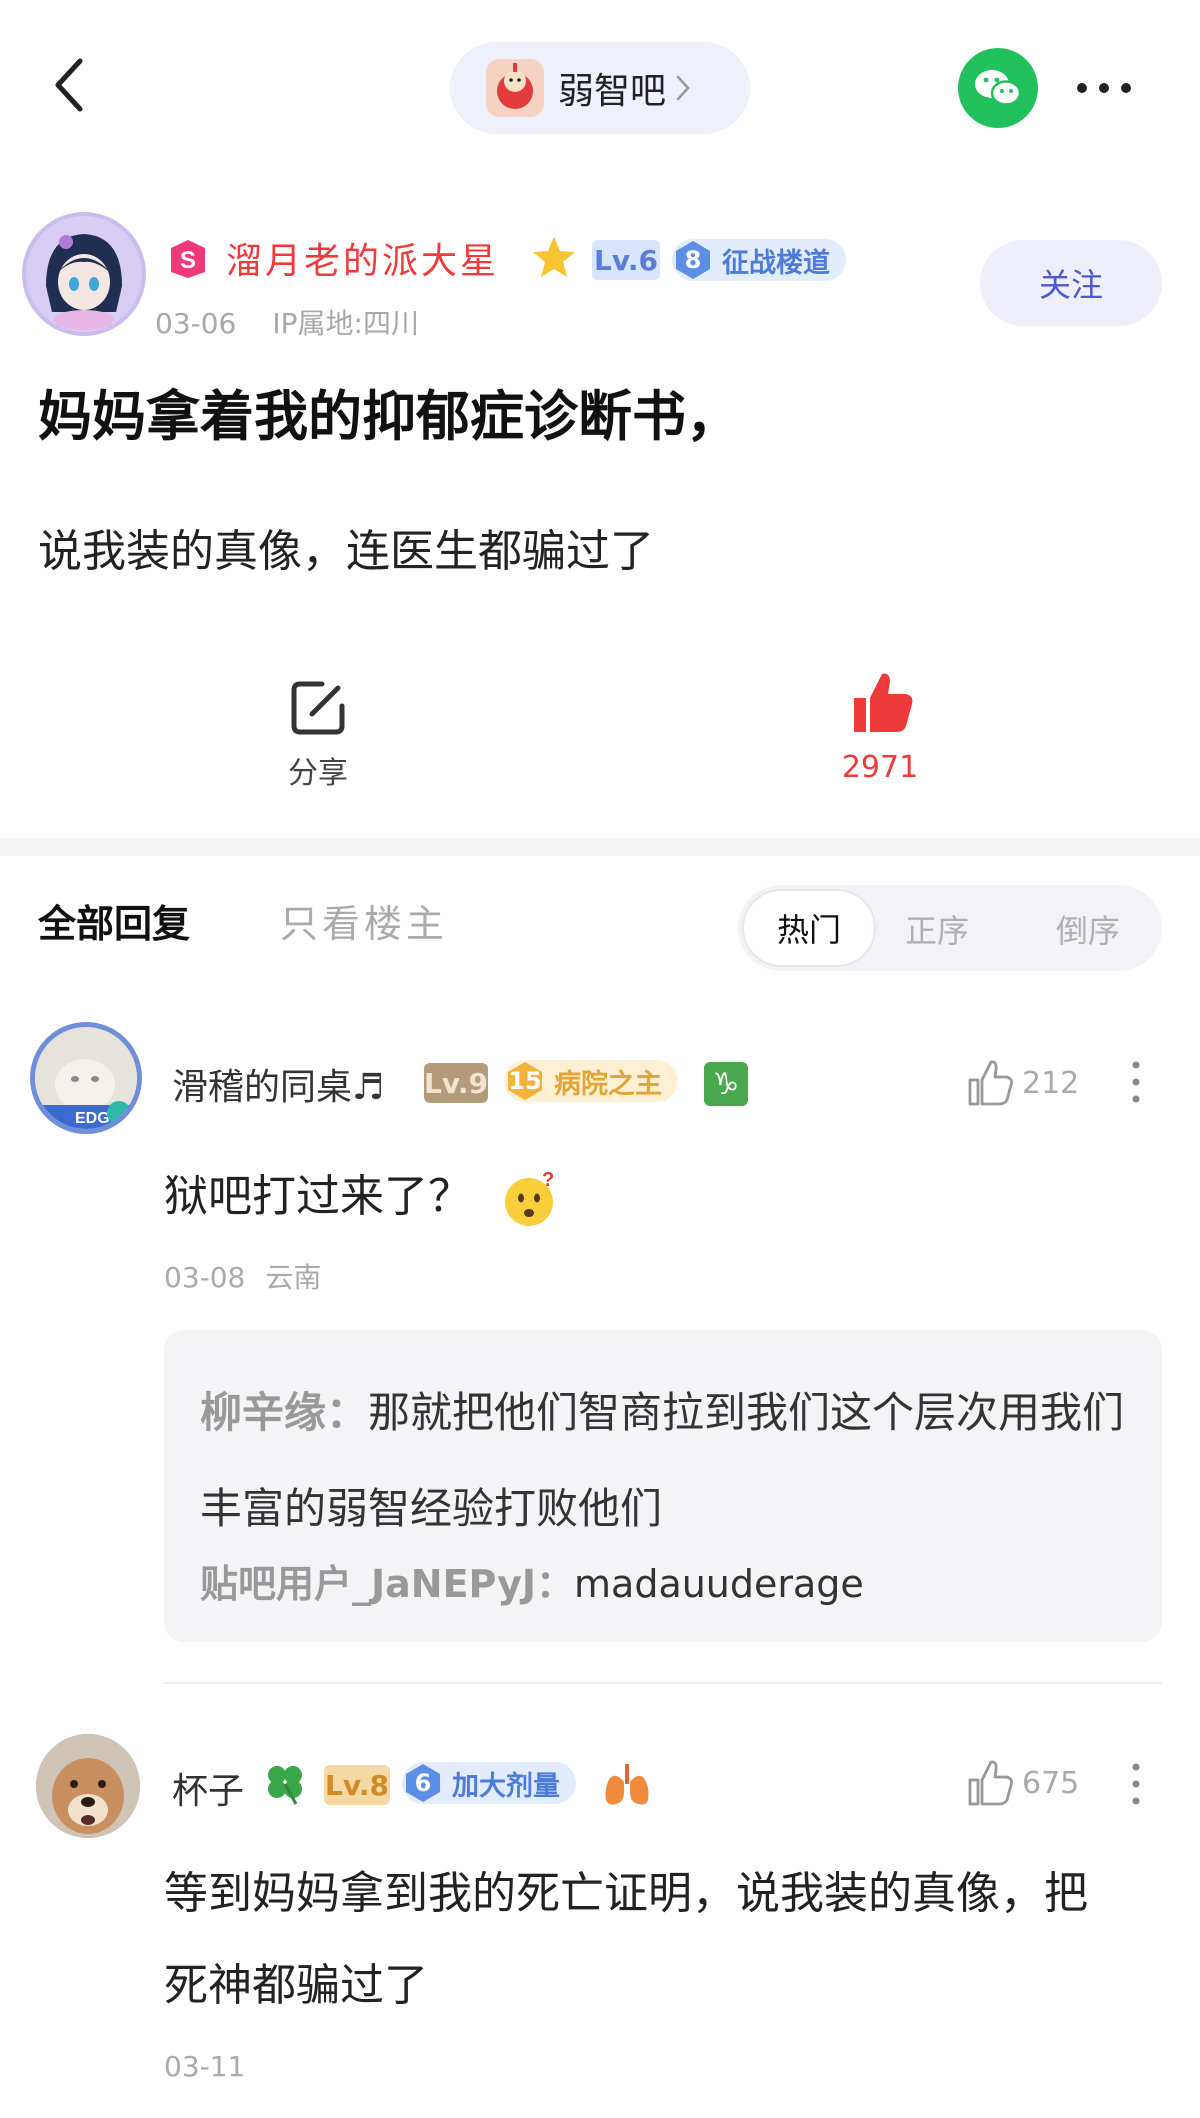  I want to click on post-ip: IP属地:四川, so click(345, 323).